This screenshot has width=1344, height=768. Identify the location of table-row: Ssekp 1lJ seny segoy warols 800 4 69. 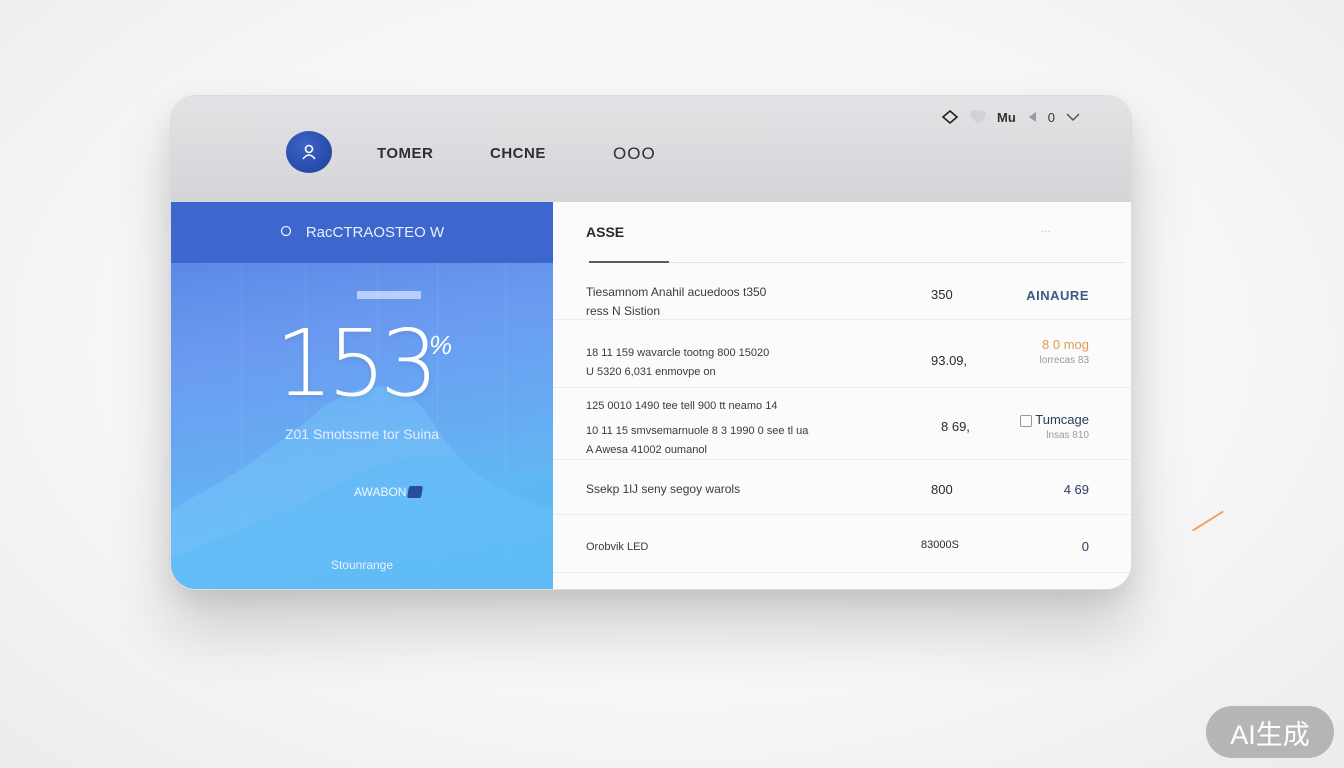
(842, 487).